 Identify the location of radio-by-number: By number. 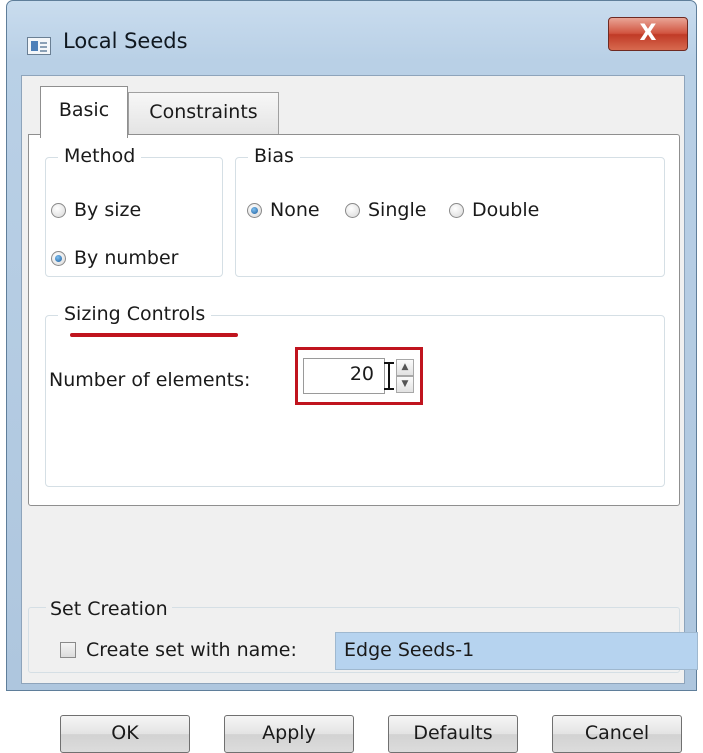
(114, 258).